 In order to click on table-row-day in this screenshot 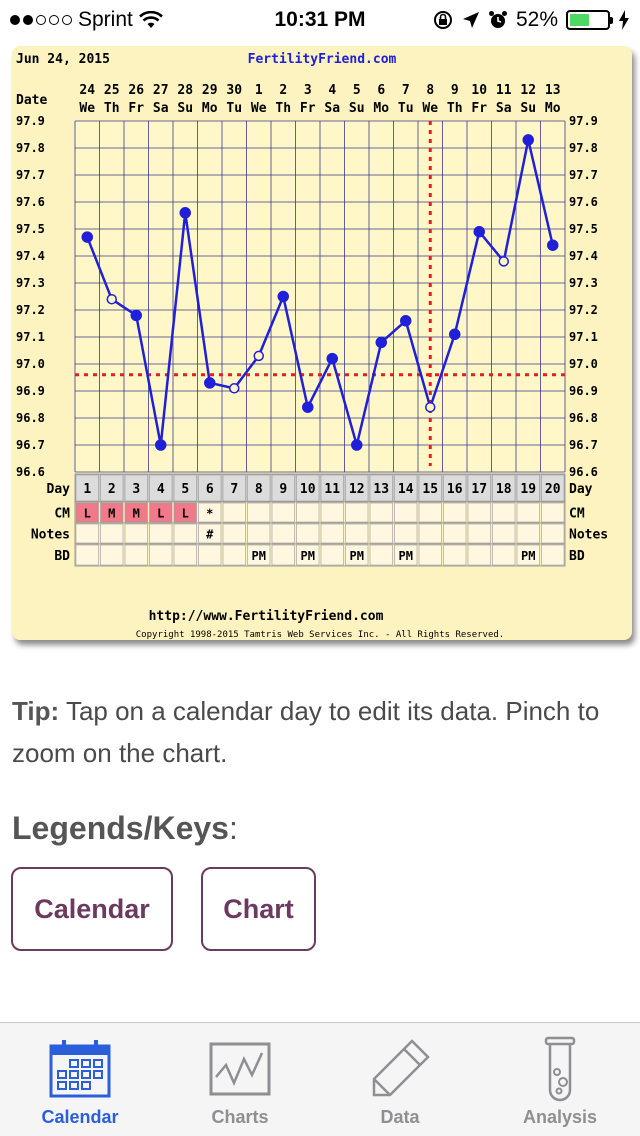, I will do `click(320, 488)`.